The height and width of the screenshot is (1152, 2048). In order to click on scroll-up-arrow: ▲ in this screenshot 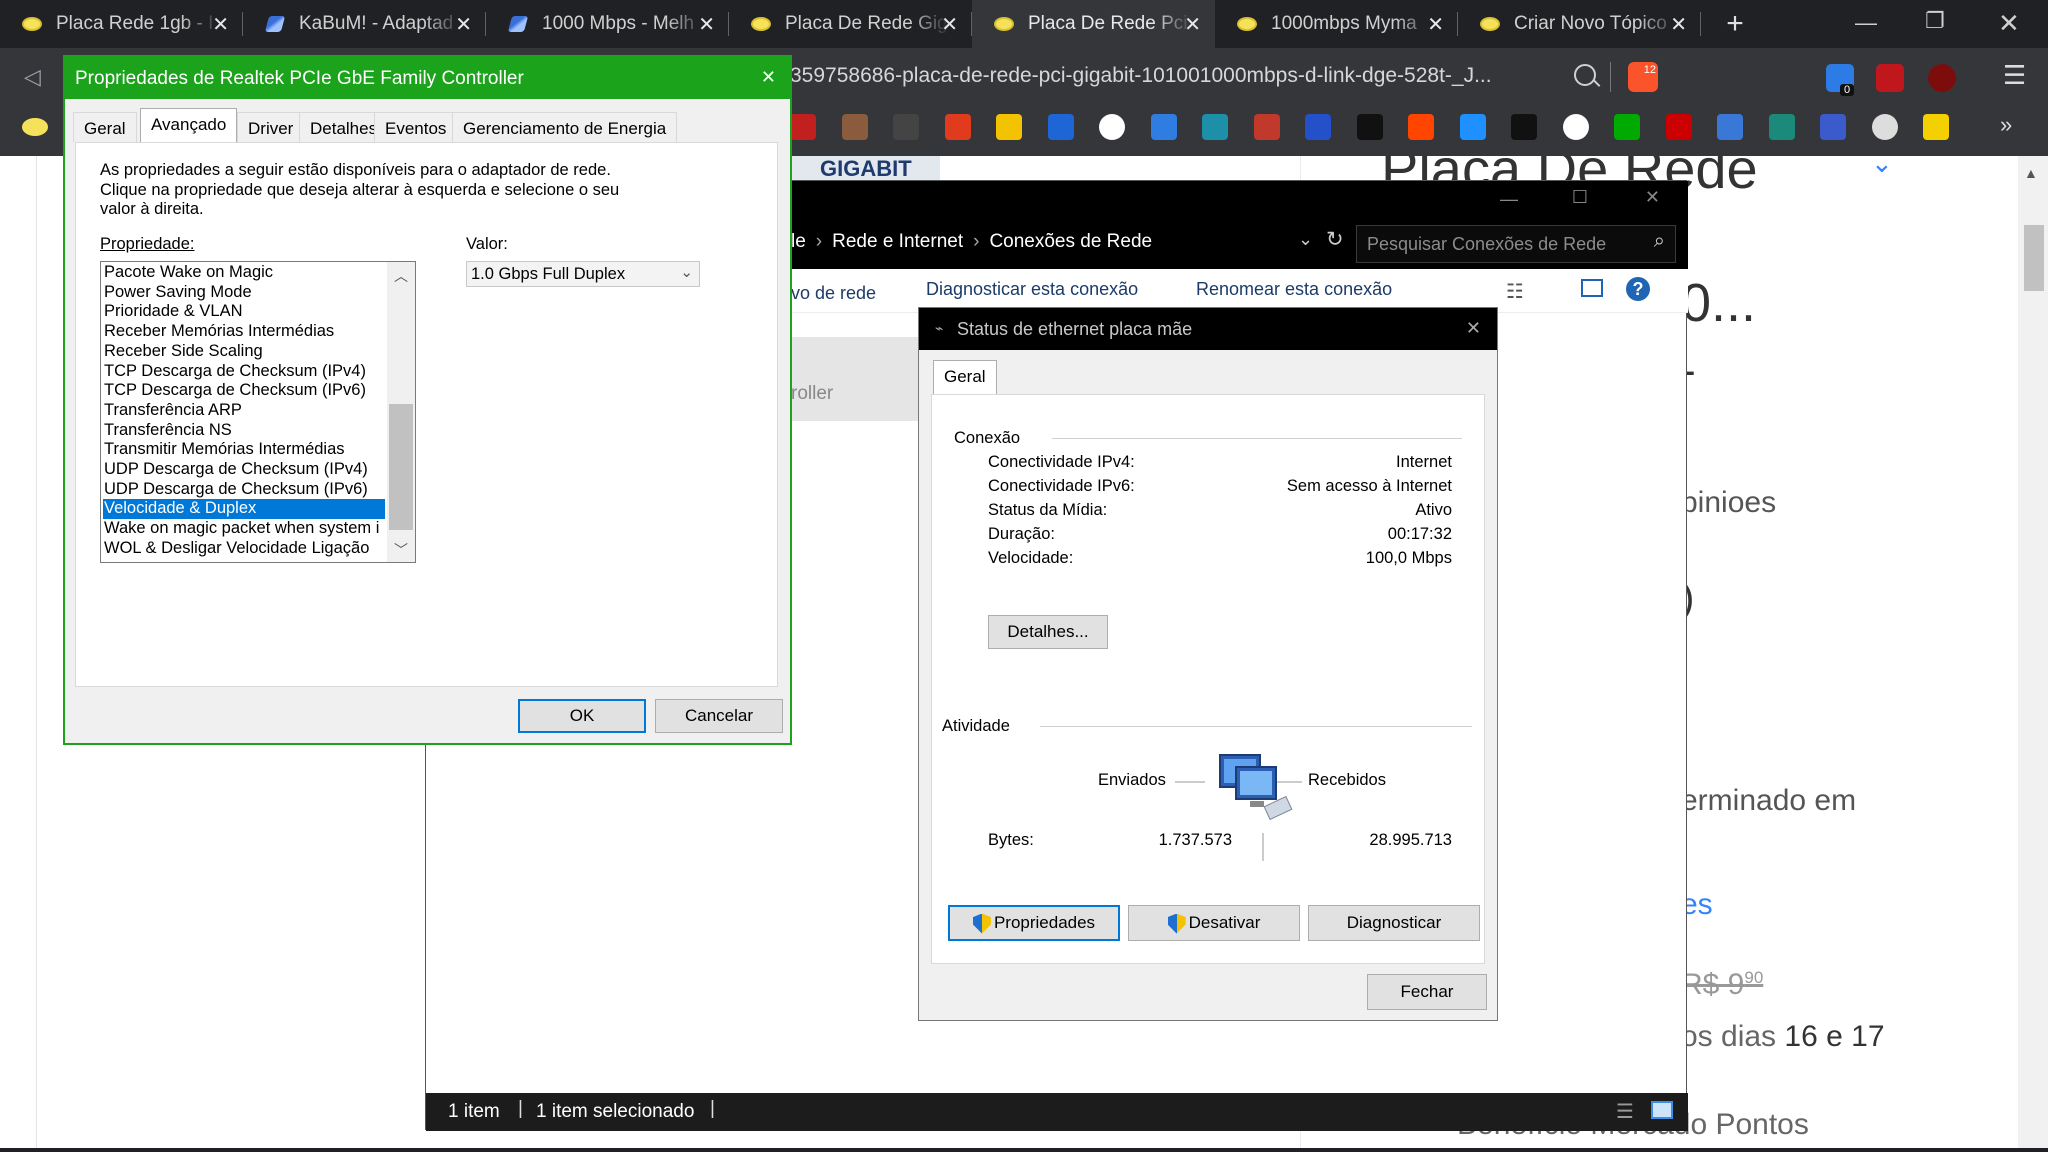, I will do `click(2031, 173)`.